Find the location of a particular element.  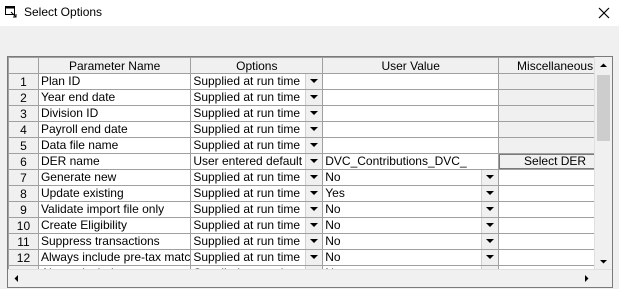

column-header-options: Options is located at coordinates (257, 65).